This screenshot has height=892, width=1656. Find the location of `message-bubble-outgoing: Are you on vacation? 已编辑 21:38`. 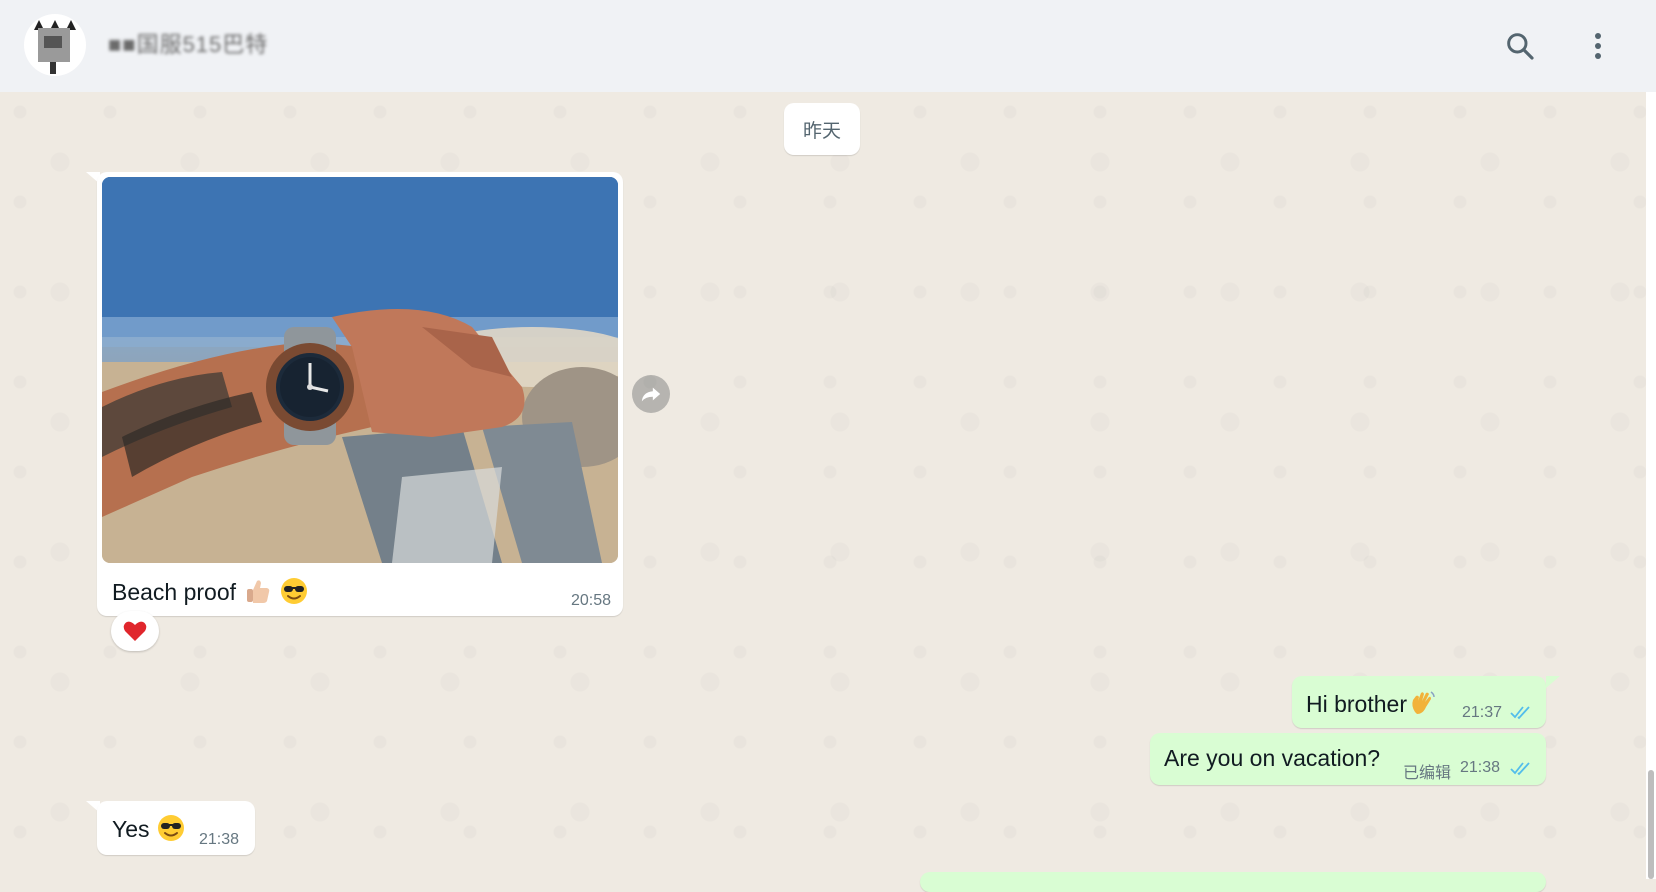

message-bubble-outgoing: Are you on vacation? 已编辑 21:38 is located at coordinates (1348, 759).